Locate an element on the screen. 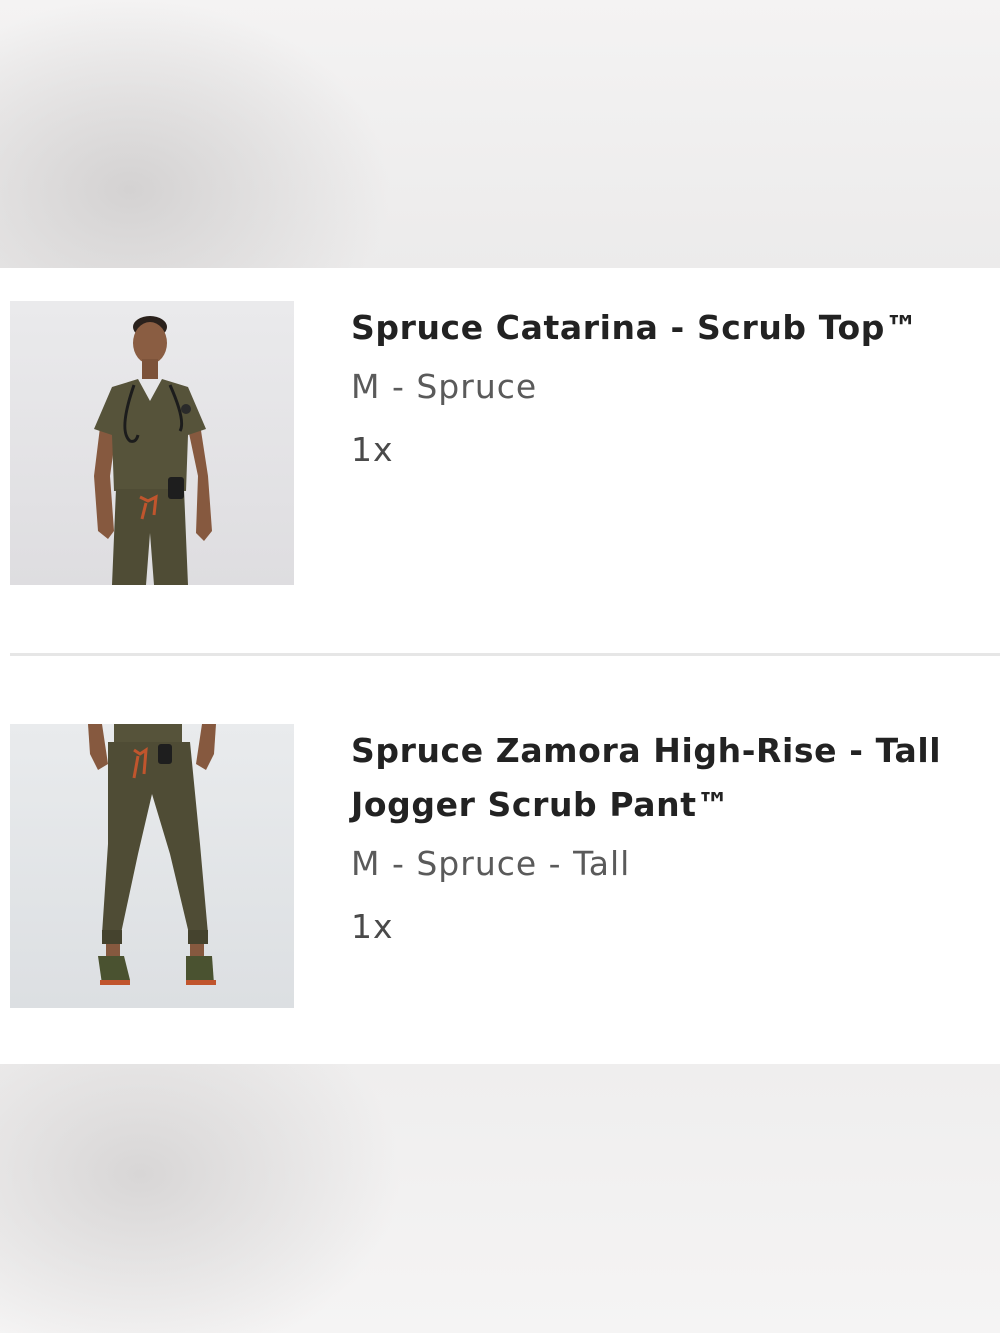  product-photo-scrub-top-icon is located at coordinates (152, 443).